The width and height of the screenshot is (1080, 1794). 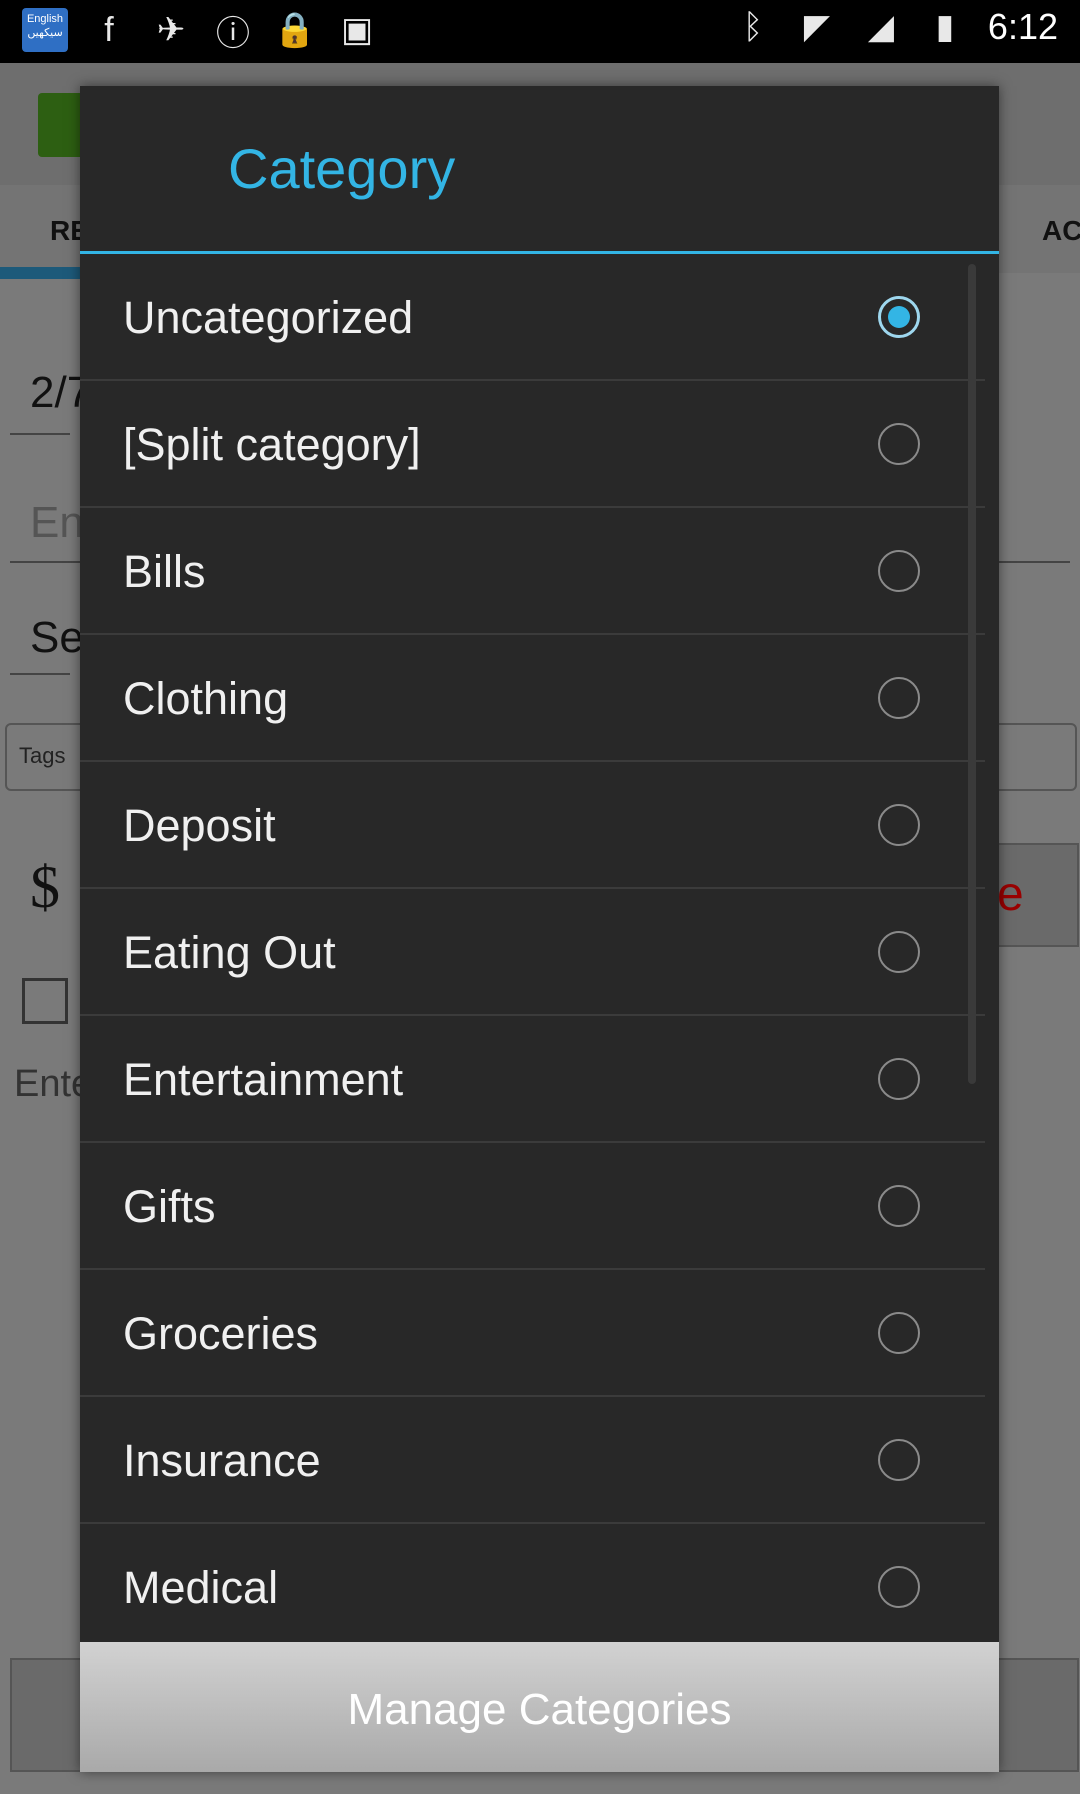 I want to click on background-checkbox, so click(x=45, y=1001).